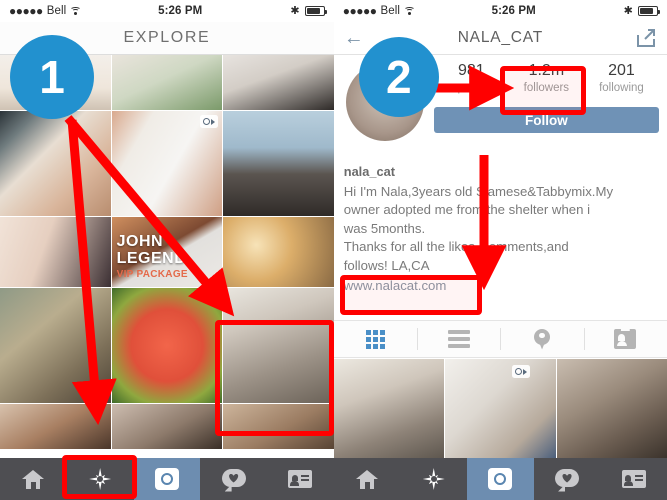 The width and height of the screenshot is (667, 500). What do you see at coordinates (384, 102) in the screenshot?
I see `avatar` at bounding box center [384, 102].